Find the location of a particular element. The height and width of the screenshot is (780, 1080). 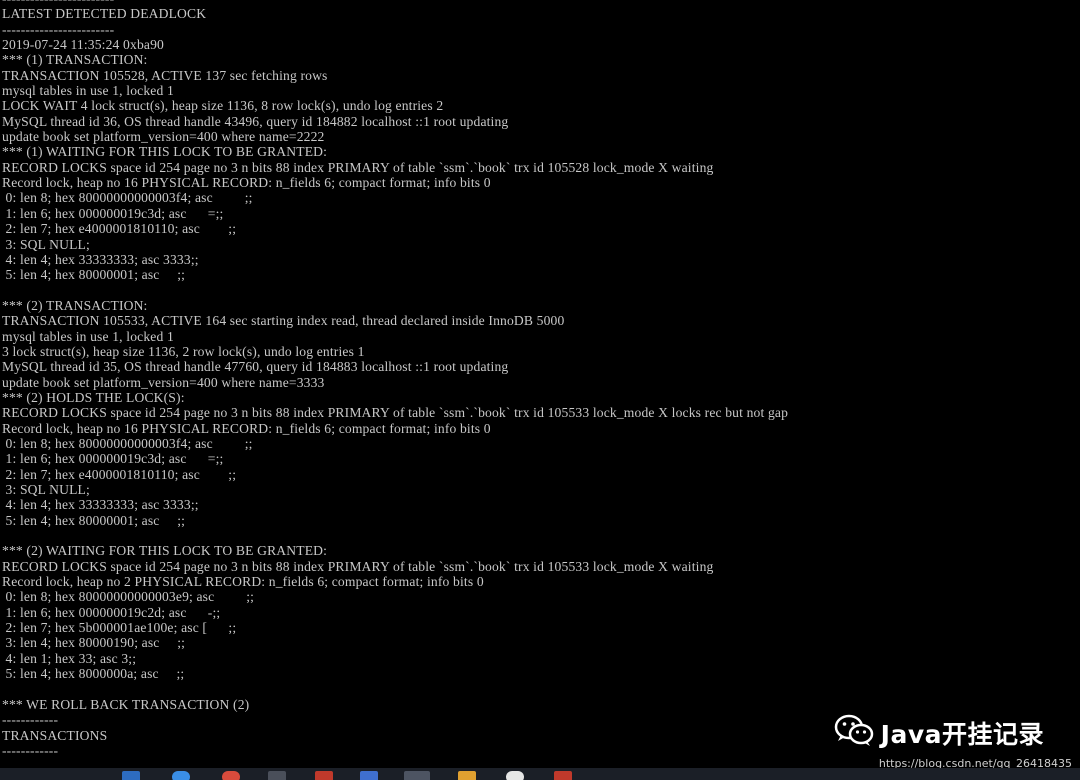

terminal-line: 4: len 1; hex 33; asc 3;; is located at coordinates (69, 658).